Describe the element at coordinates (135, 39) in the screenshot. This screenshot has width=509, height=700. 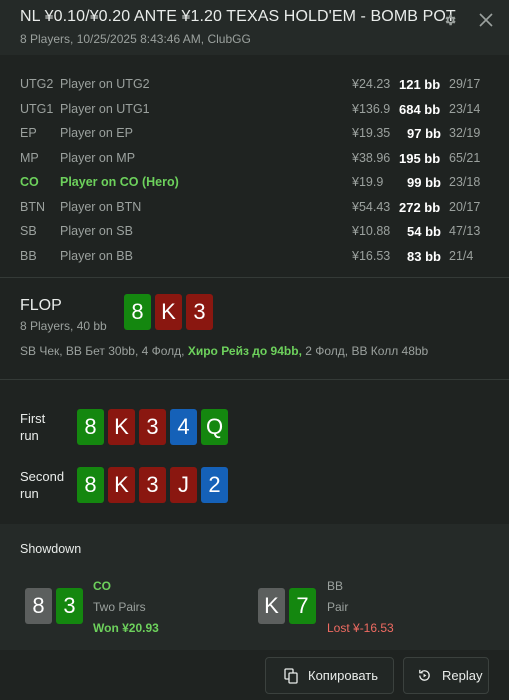
I see `page-subtitle: 8 Players, 10/25/2025 8:43:46 AM, ClubGG` at that location.